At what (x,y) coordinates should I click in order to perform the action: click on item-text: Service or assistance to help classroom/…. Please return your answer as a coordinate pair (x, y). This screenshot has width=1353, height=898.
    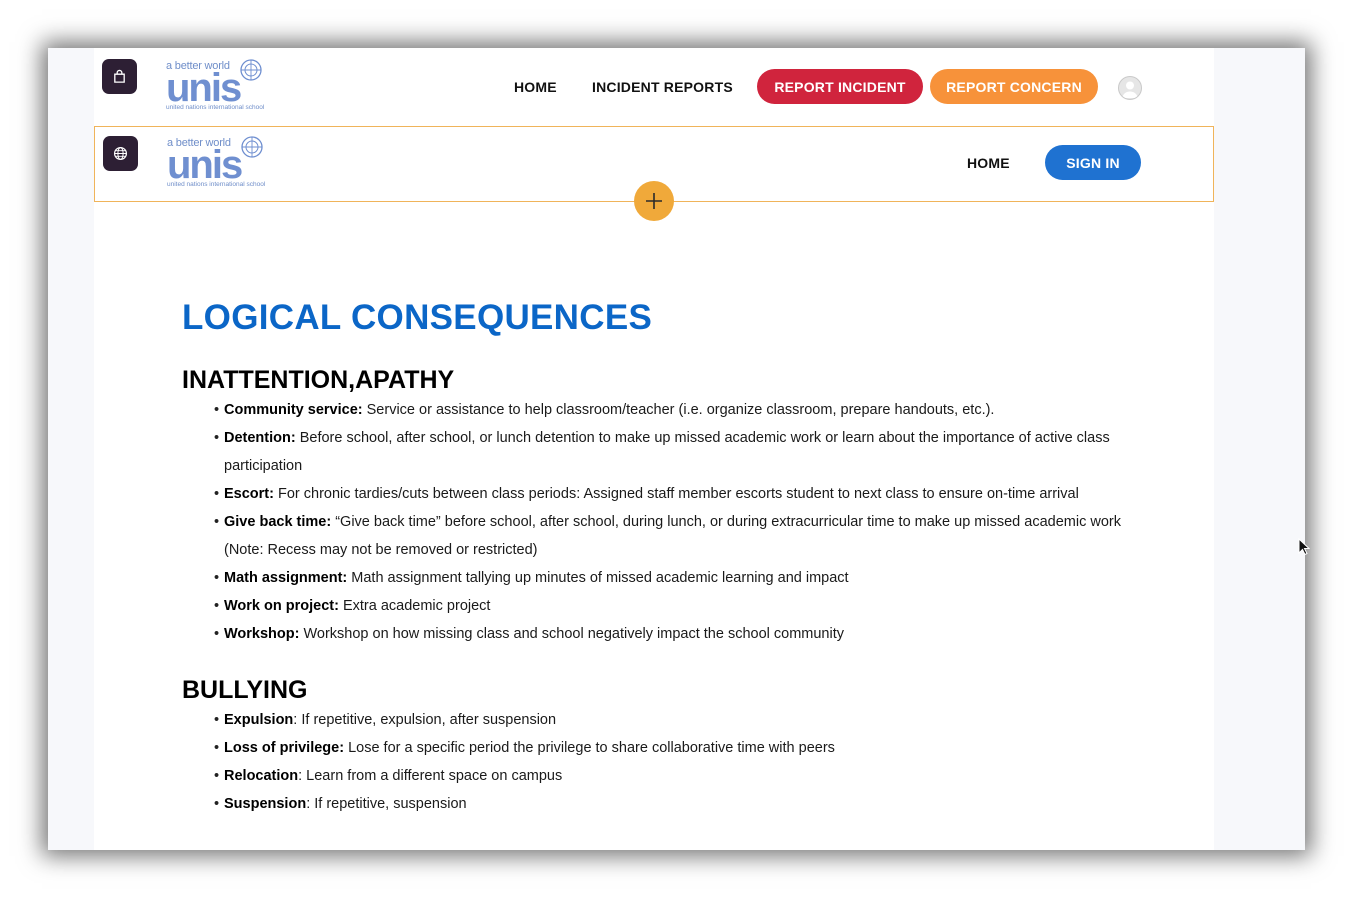
    Looking at the image, I should click on (678, 410).